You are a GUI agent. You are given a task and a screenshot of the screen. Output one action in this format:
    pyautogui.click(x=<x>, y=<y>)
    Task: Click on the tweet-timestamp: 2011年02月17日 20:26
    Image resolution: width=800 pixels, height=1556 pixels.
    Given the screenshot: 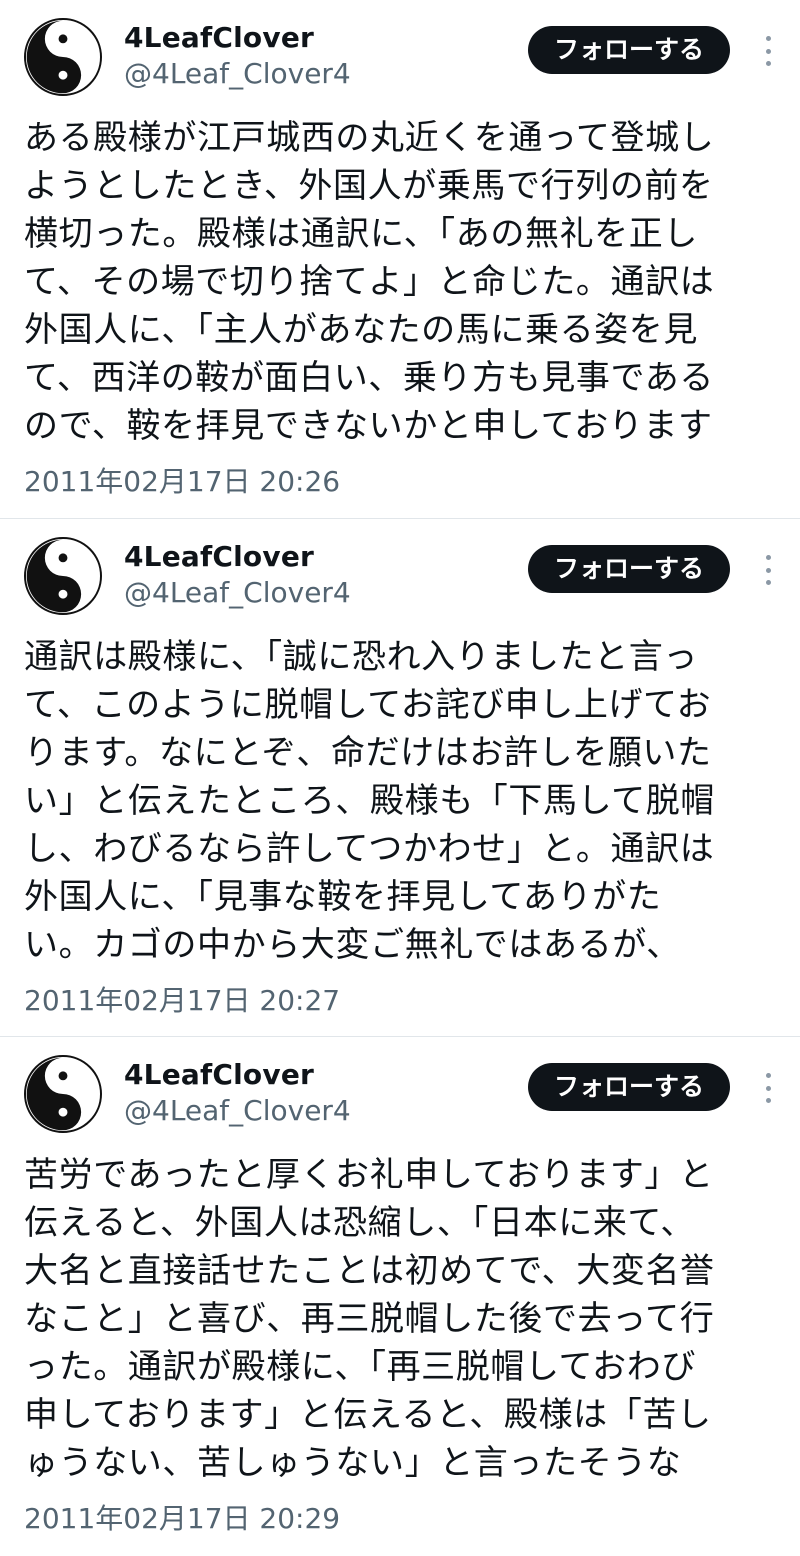 What is the action you would take?
    pyautogui.click(x=400, y=482)
    